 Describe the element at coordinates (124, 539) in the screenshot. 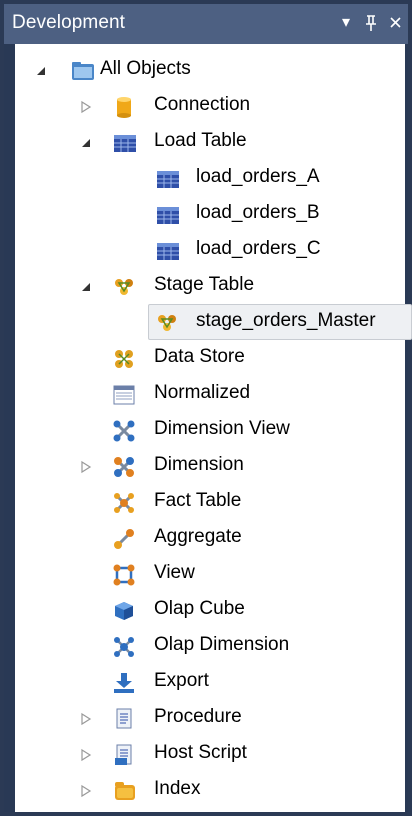

I see `aggregate-icon` at that location.